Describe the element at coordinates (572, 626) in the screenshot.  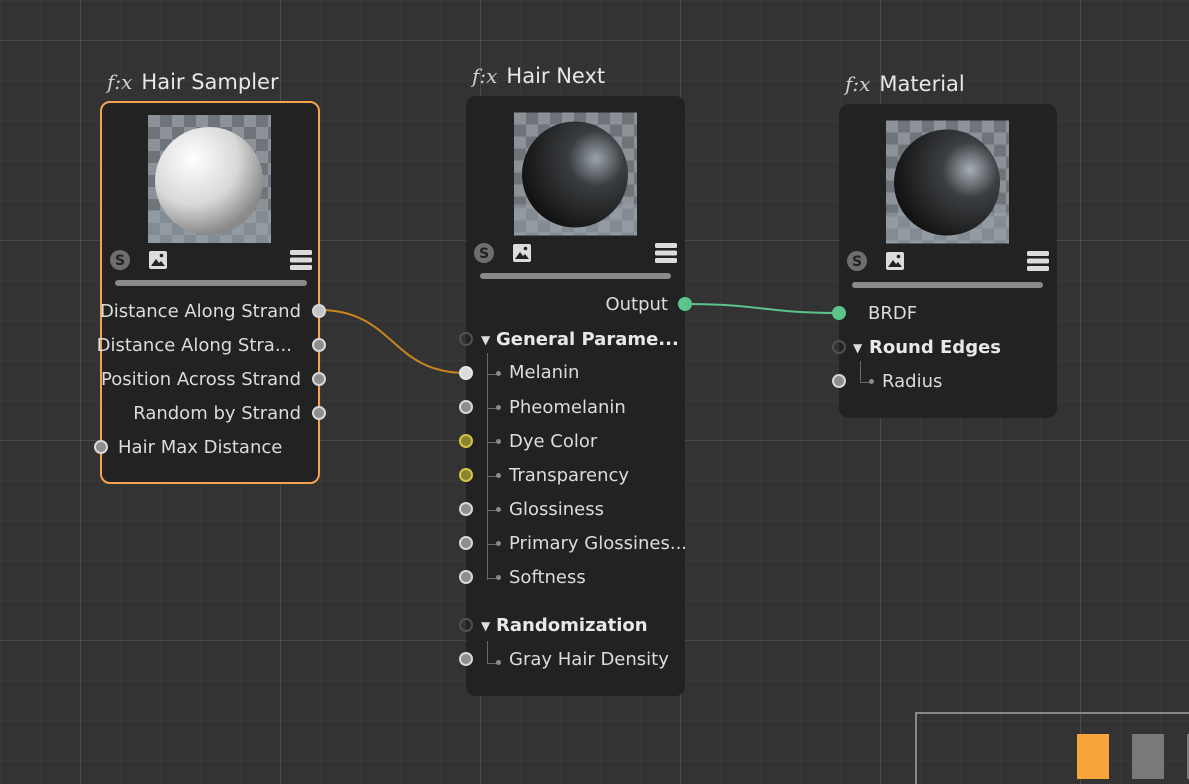
I see `group-header-randomization: Randomization` at that location.